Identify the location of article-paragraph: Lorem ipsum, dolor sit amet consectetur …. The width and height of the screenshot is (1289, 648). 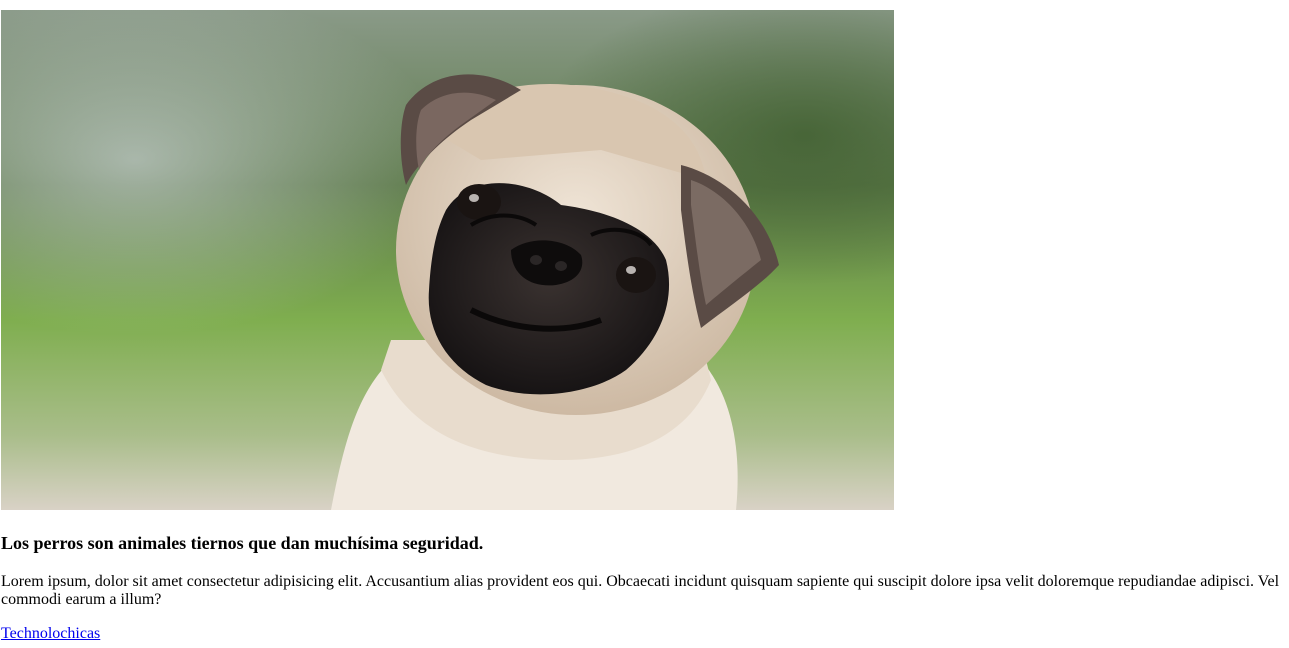
(640, 590).